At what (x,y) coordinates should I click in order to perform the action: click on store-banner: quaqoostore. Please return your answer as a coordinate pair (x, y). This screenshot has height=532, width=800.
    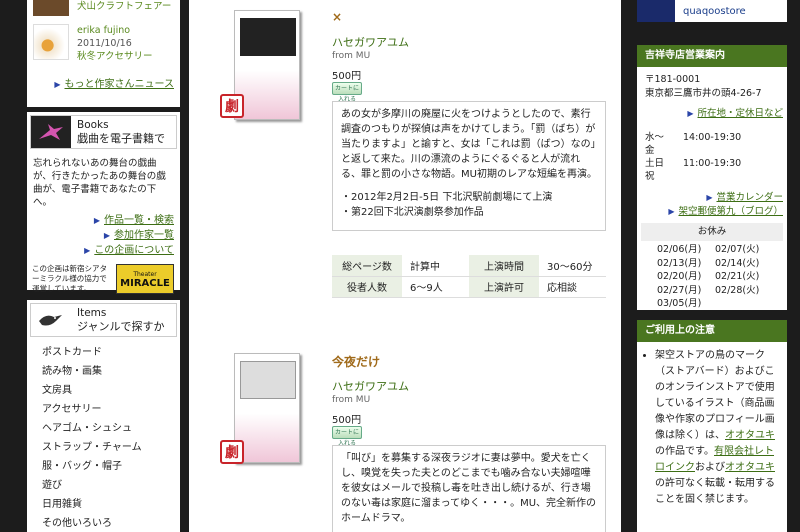
    Looking at the image, I should click on (712, 11).